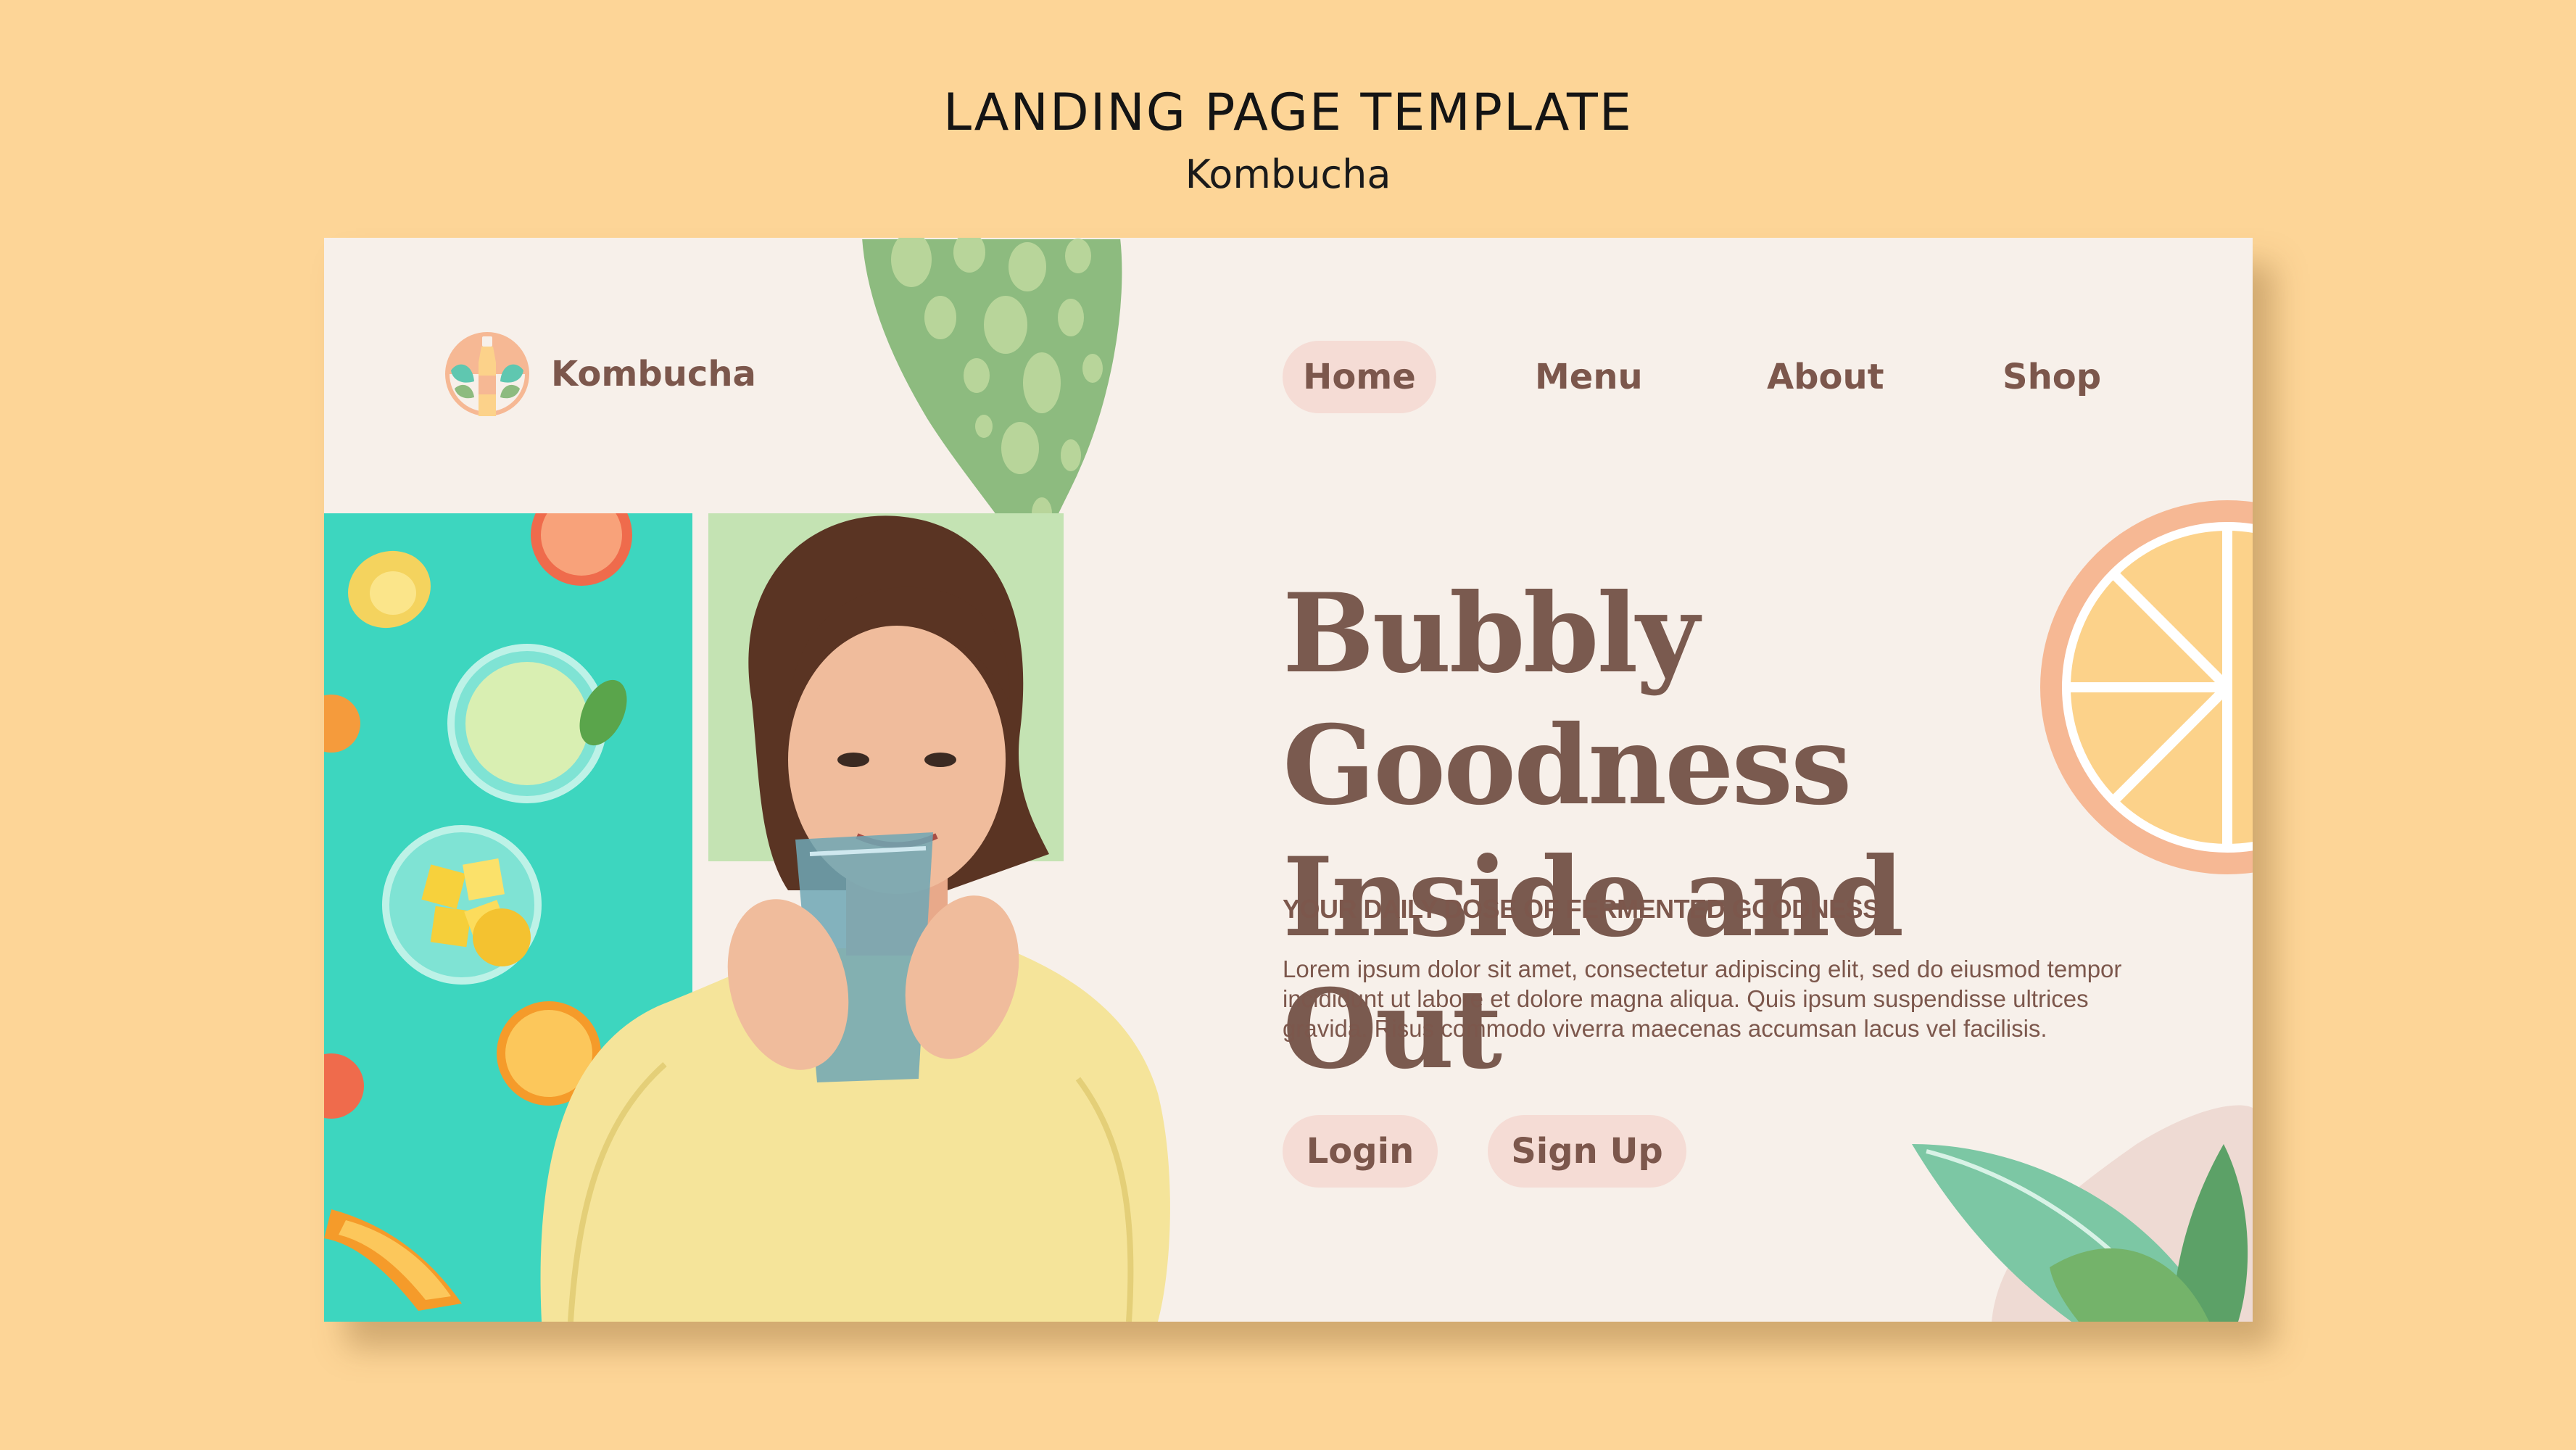  Describe the element at coordinates (2083, 1213) in the screenshot. I see `leaves-decoration` at that location.